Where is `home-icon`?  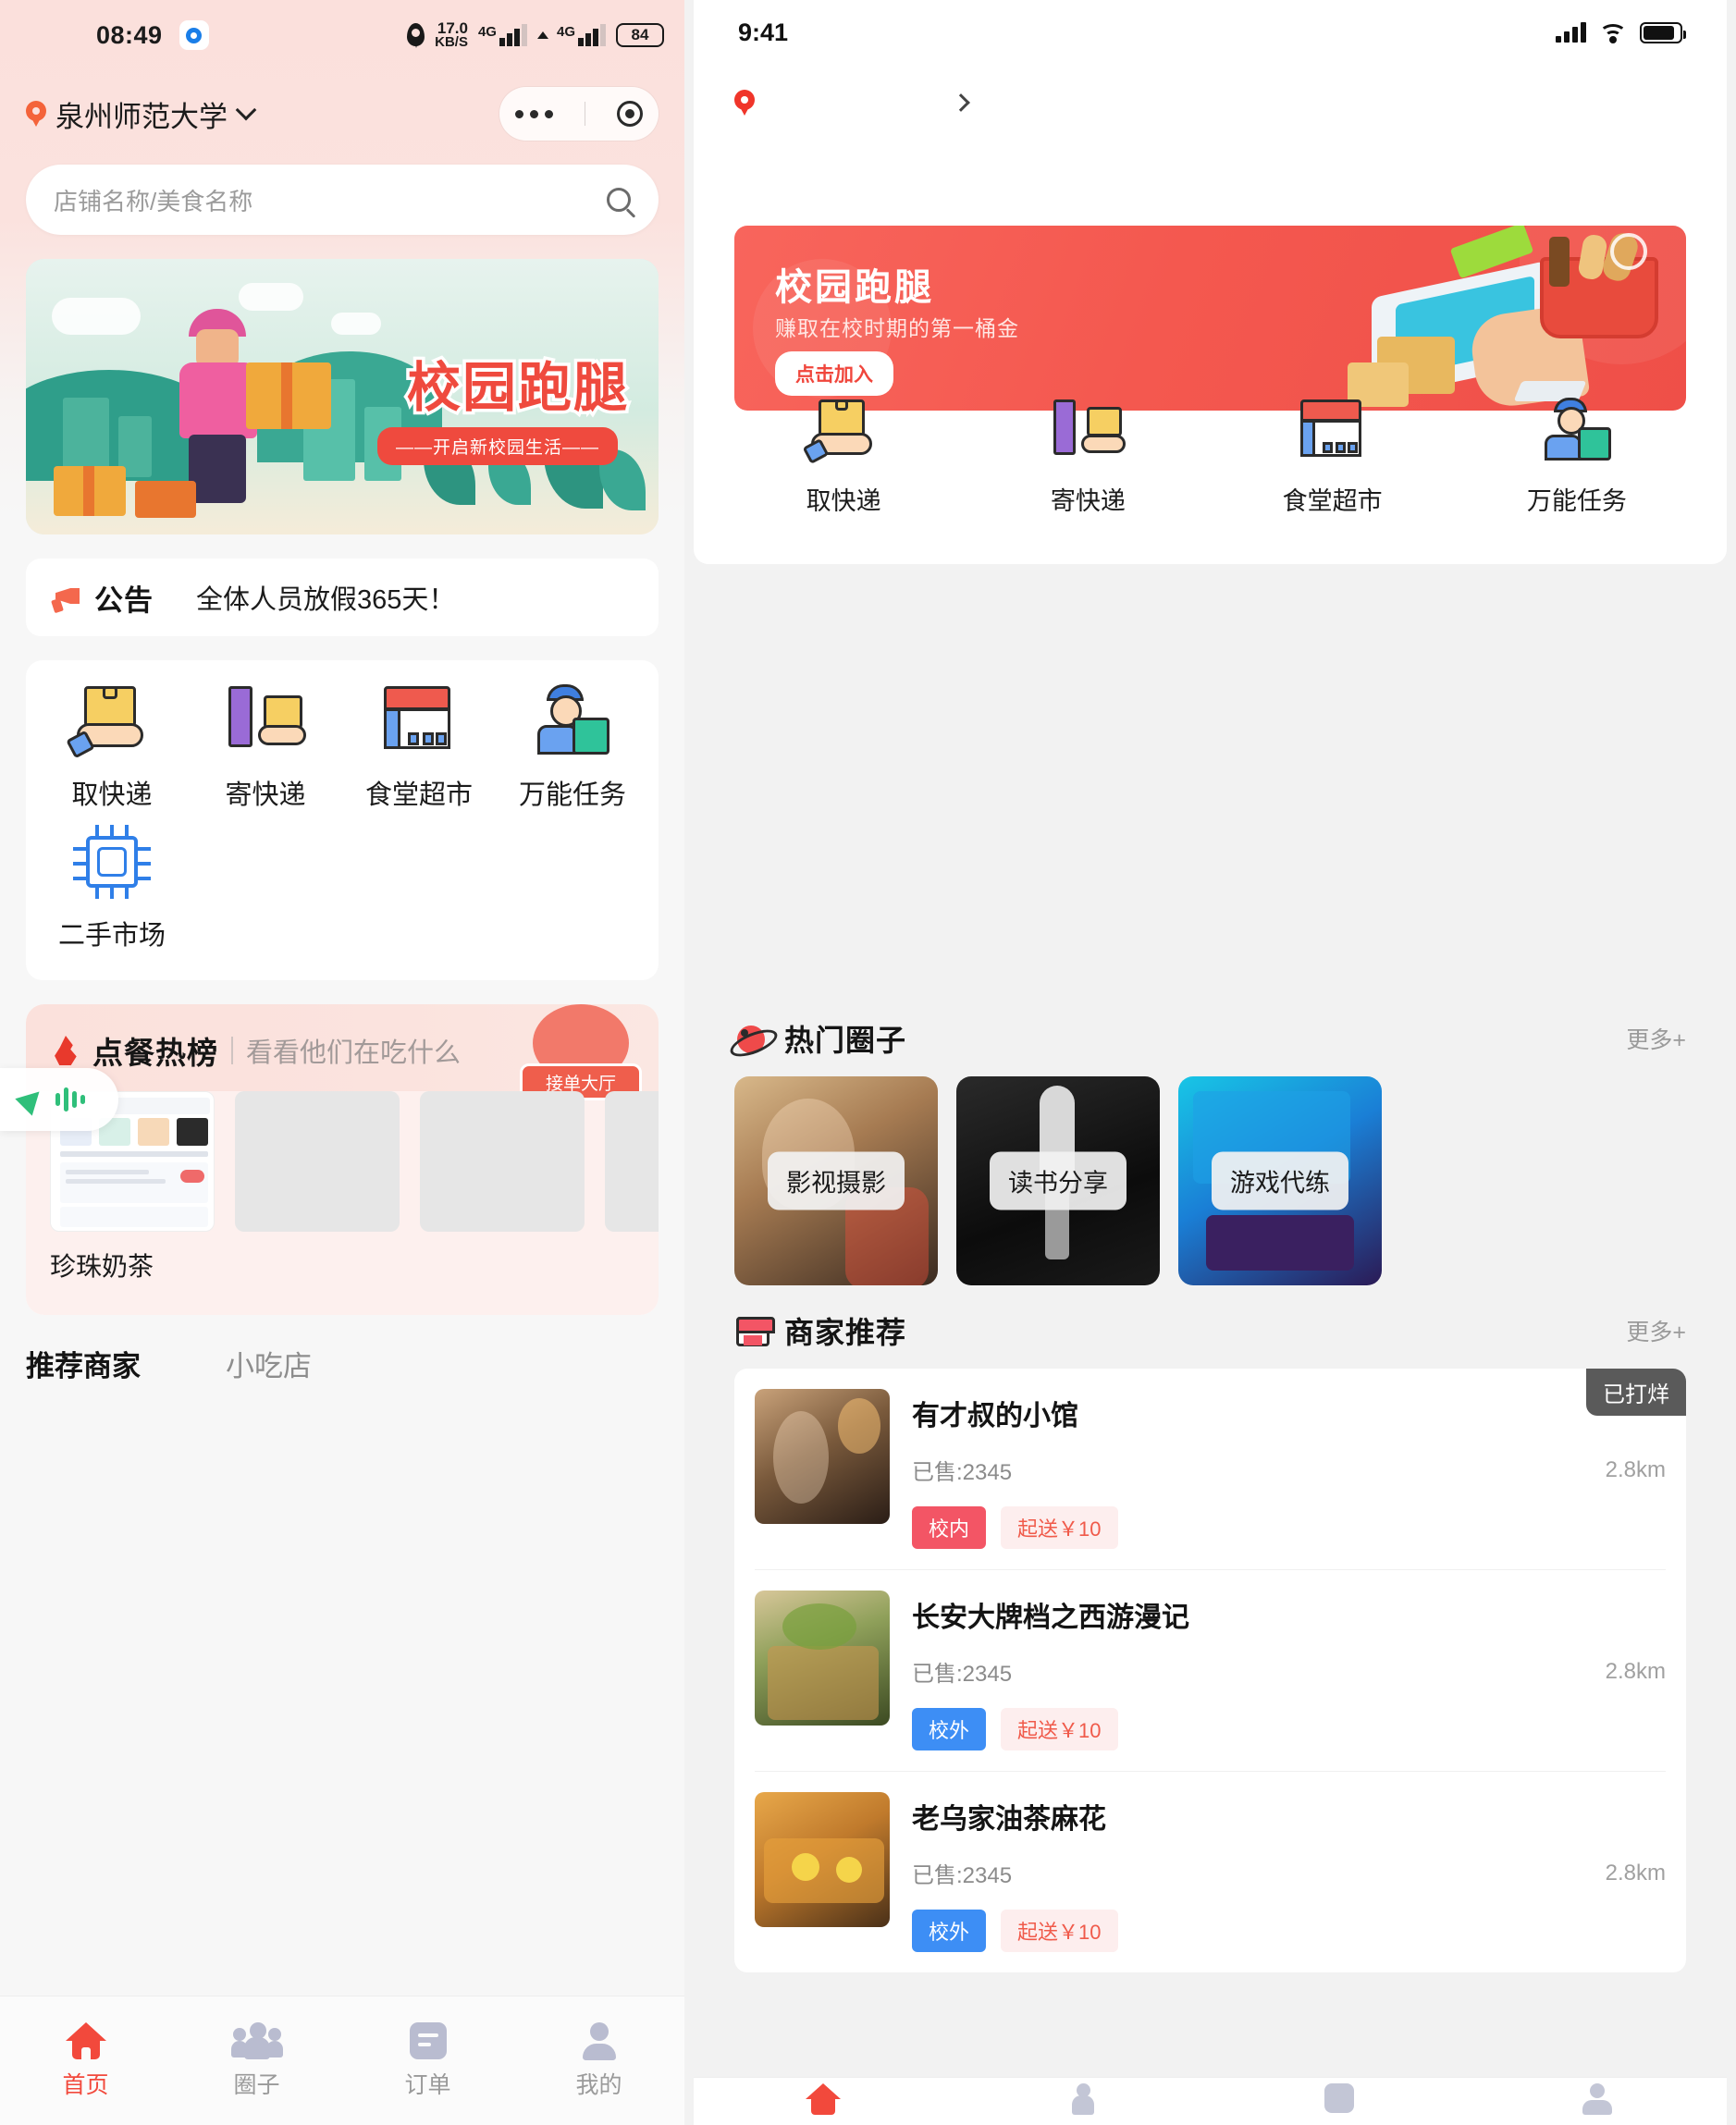 home-icon is located at coordinates (85, 2040).